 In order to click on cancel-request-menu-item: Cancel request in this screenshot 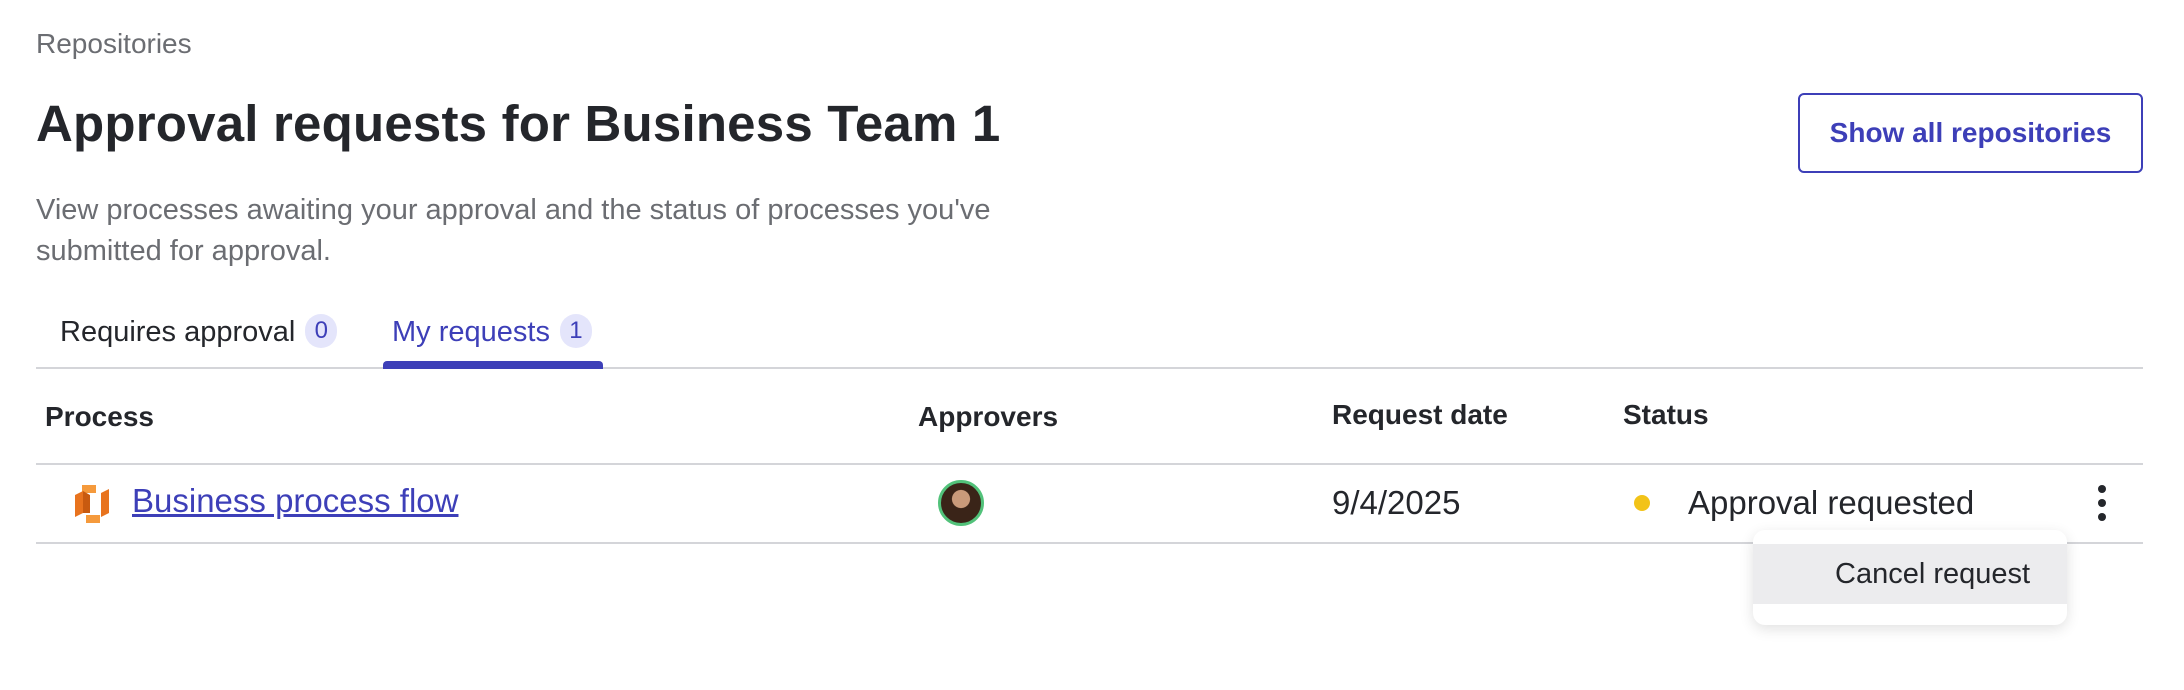, I will do `click(1910, 574)`.